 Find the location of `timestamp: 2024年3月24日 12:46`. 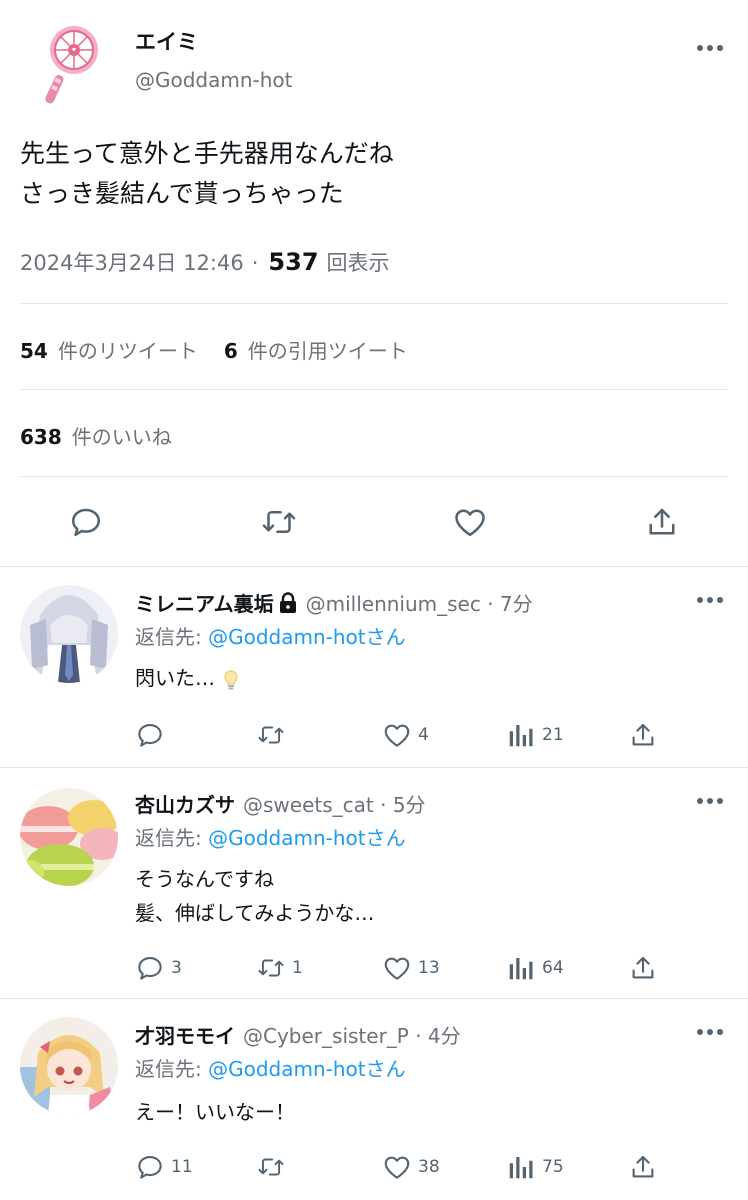

timestamp: 2024年3月24日 12:46 is located at coordinates (132, 262).